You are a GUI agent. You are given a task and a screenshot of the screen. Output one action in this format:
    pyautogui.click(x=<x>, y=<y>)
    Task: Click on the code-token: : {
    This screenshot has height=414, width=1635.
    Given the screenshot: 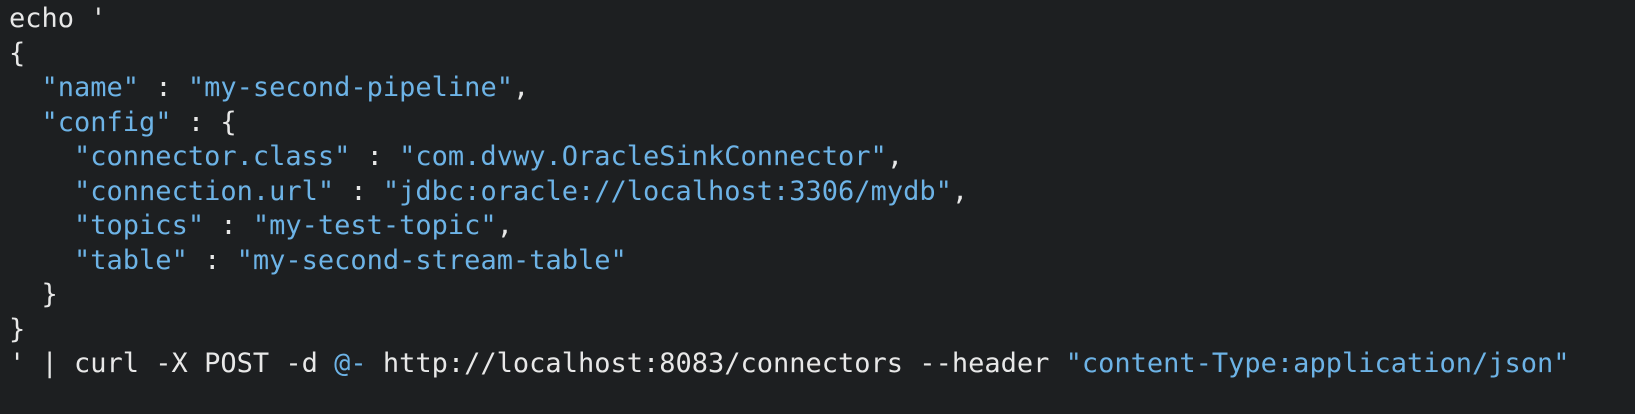 What is the action you would take?
    pyautogui.click(x=204, y=122)
    